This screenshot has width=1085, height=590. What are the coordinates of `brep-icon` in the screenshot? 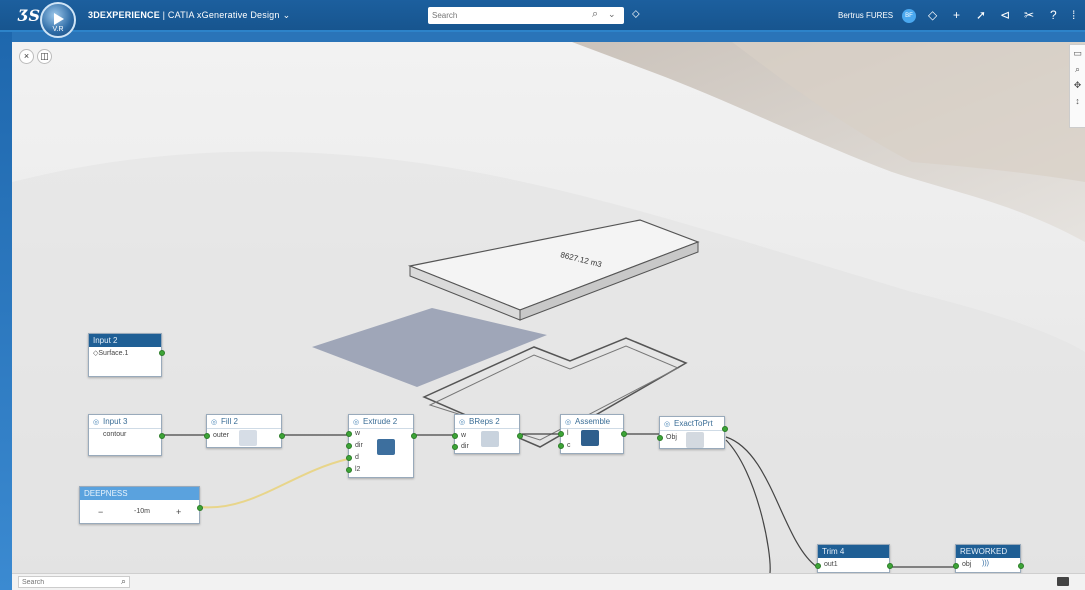 It's located at (490, 439).